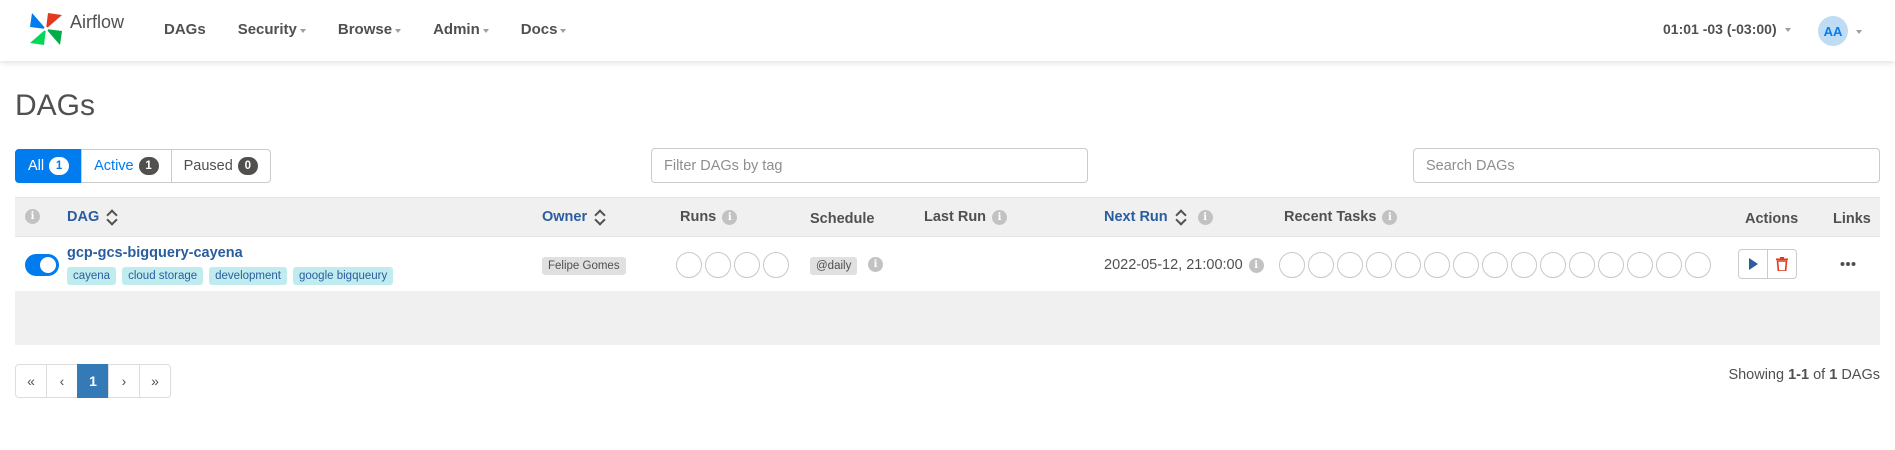 The height and width of the screenshot is (450, 1895). I want to click on filter-paused-count: 0, so click(247, 166).